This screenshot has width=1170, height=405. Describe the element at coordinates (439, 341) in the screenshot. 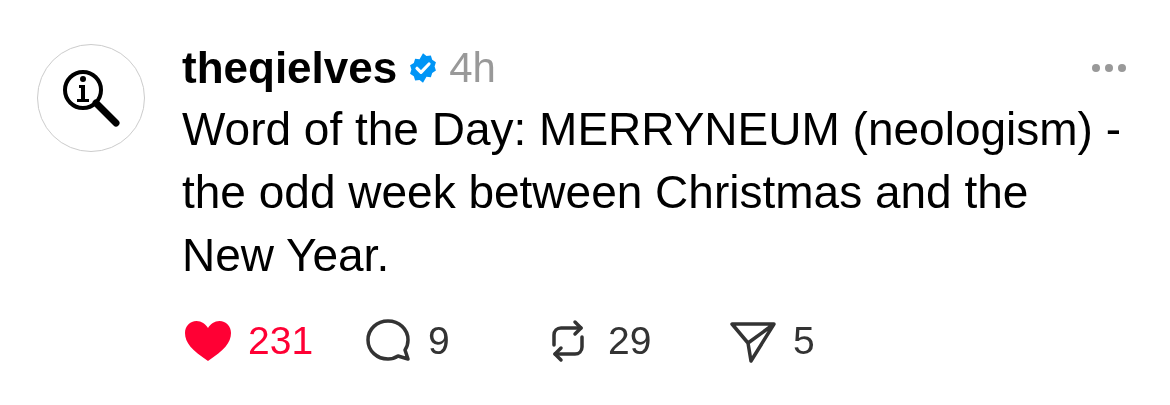

I see `reply-count: 9` at that location.